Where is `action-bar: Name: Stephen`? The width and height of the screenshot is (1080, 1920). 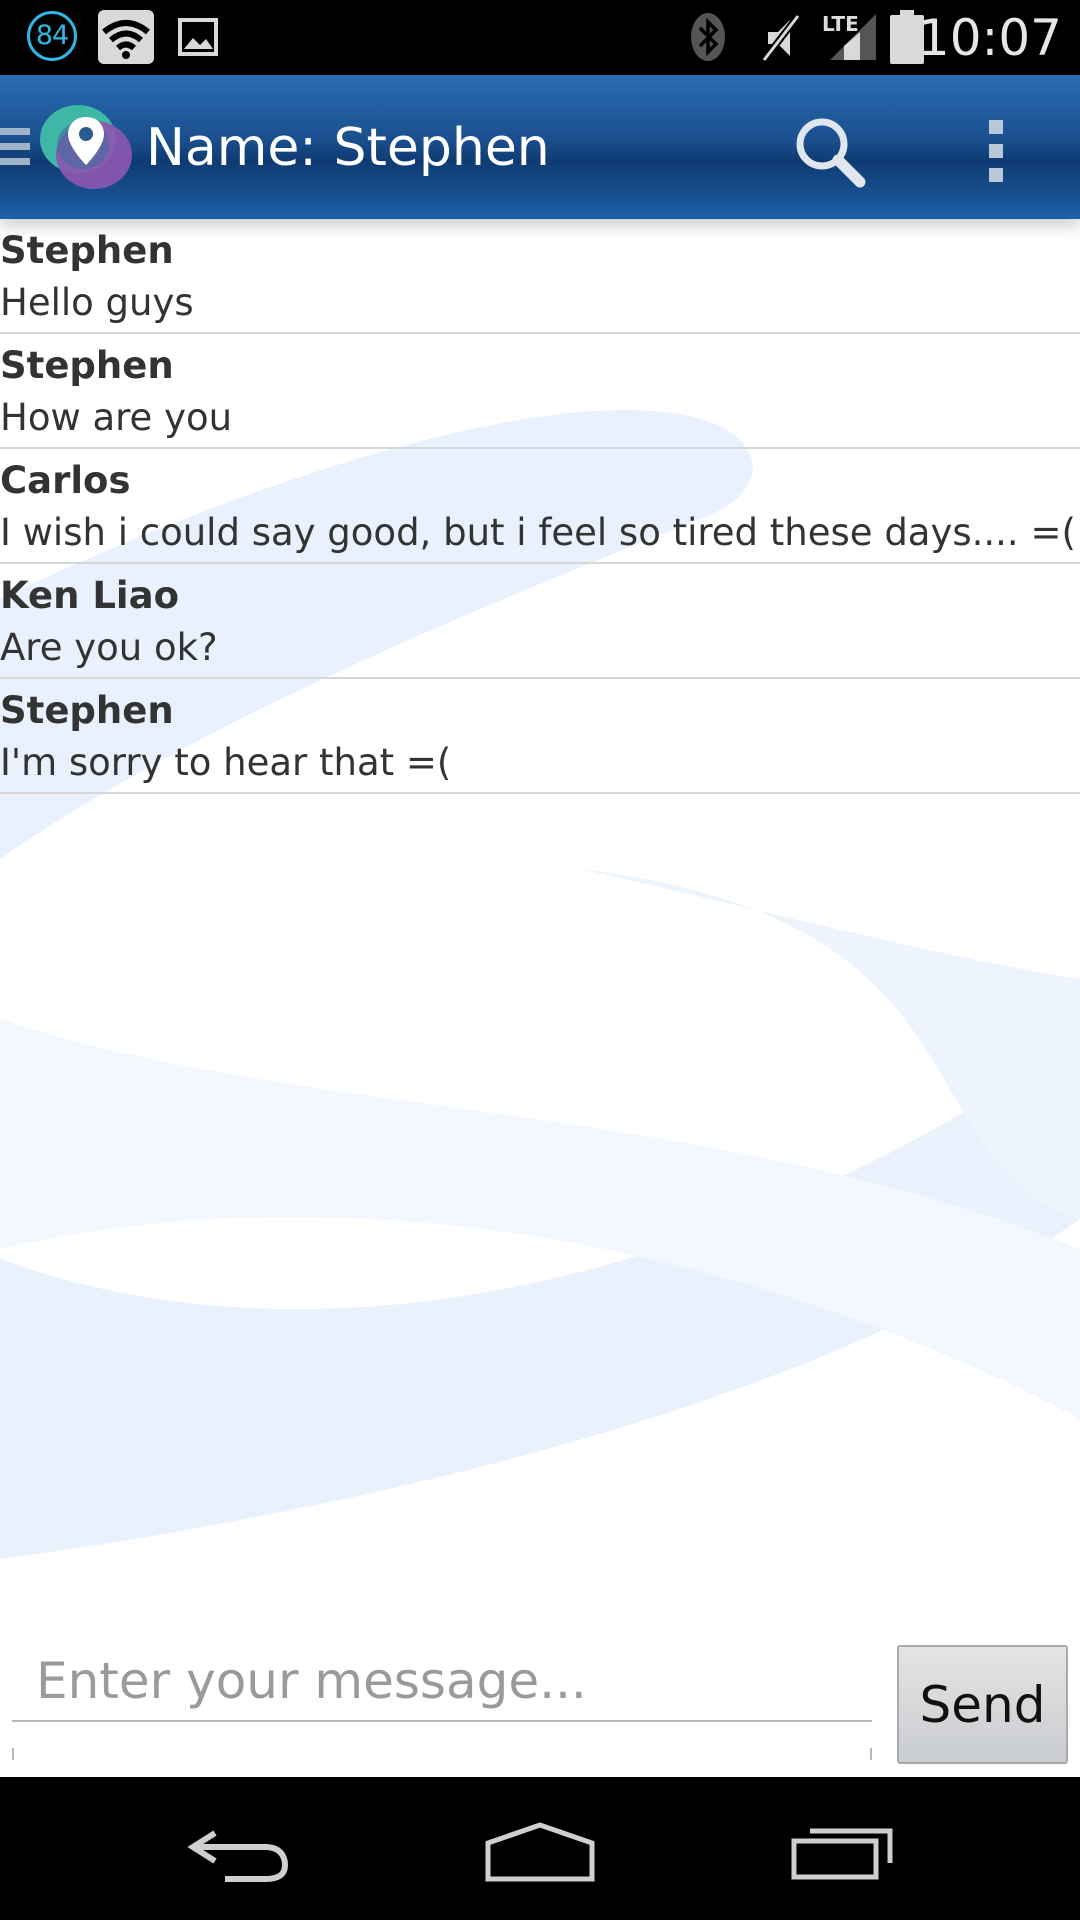
action-bar: Name: Stephen is located at coordinates (540, 147).